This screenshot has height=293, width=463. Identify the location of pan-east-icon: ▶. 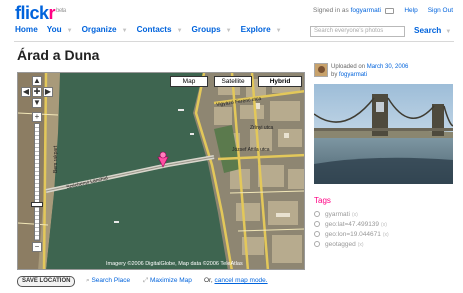
(48, 92).